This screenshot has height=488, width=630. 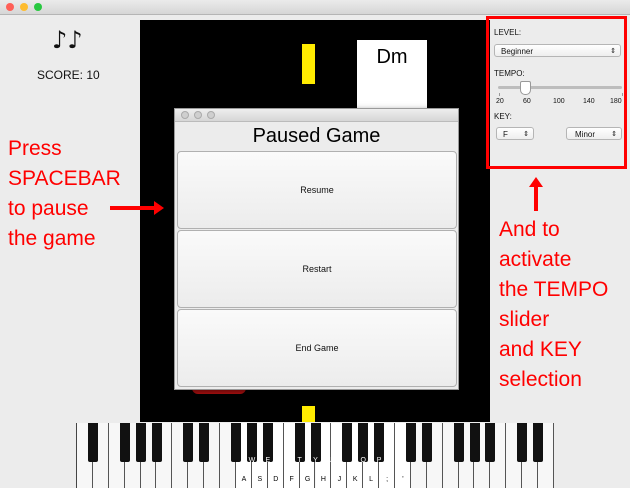 What do you see at coordinates (535, 259) in the screenshot?
I see `annotation-line: activate` at bounding box center [535, 259].